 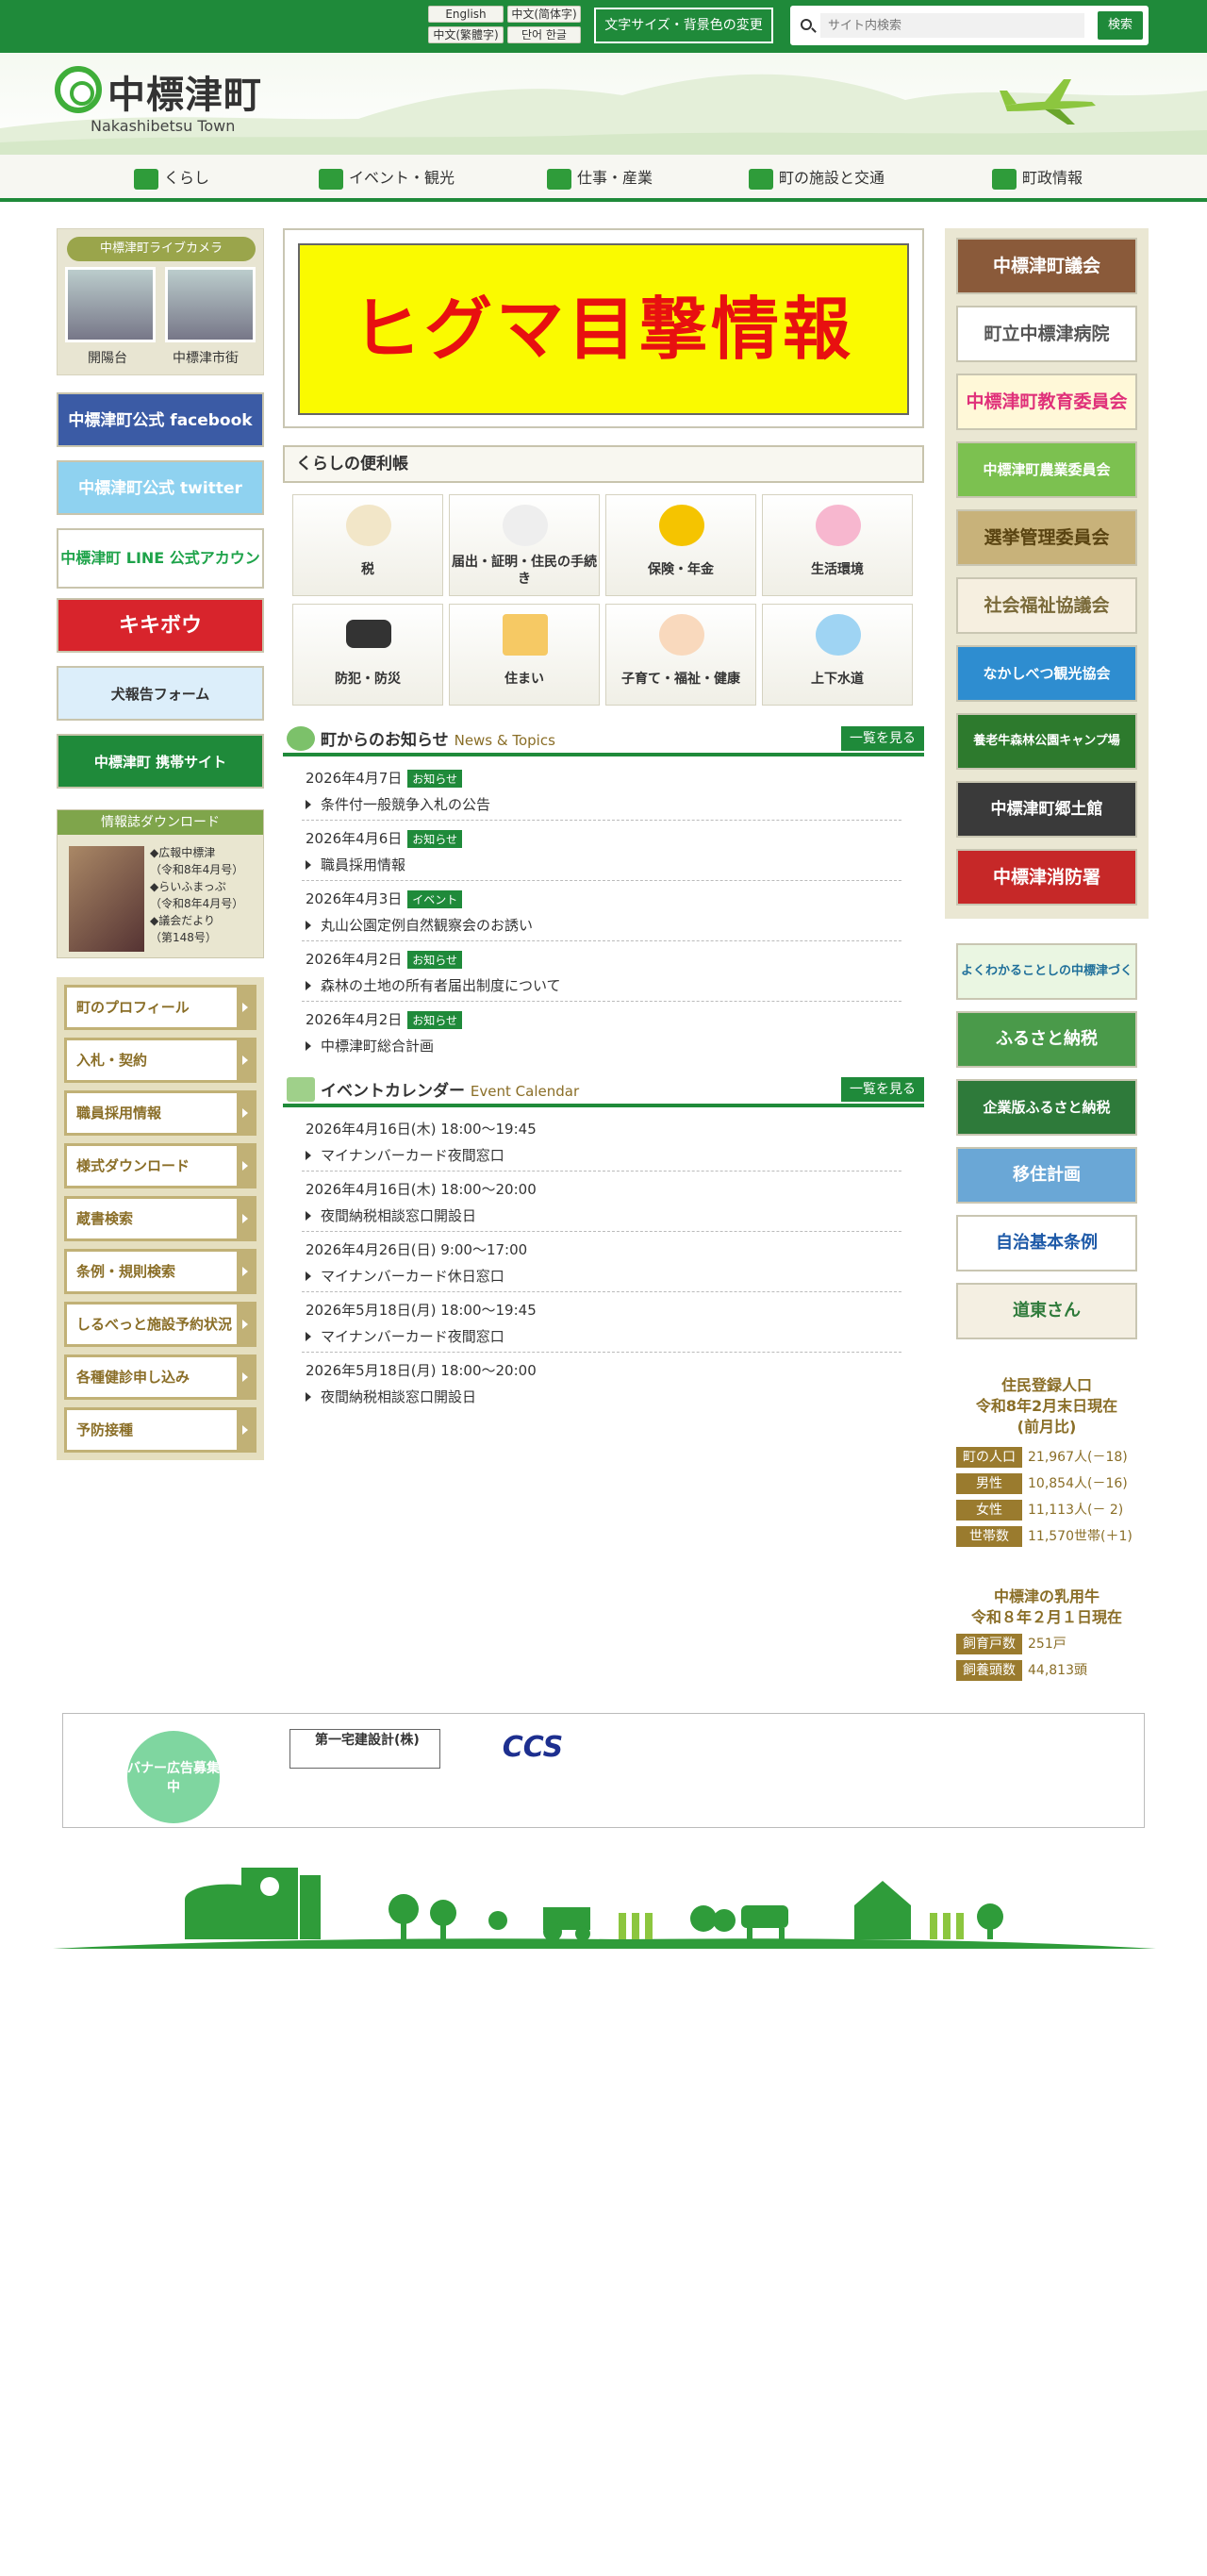 What do you see at coordinates (110, 305) in the screenshot?
I see `livecam-image-kaiyodai` at bounding box center [110, 305].